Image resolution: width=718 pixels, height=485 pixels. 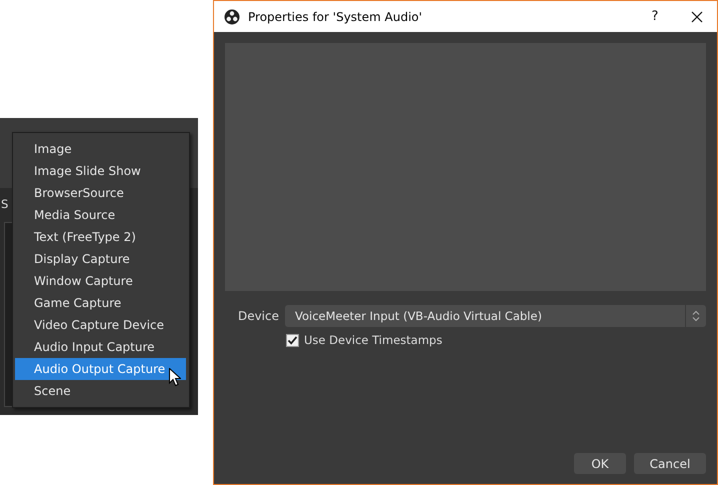 What do you see at coordinates (100, 149) in the screenshot?
I see `menu-item: Image` at bounding box center [100, 149].